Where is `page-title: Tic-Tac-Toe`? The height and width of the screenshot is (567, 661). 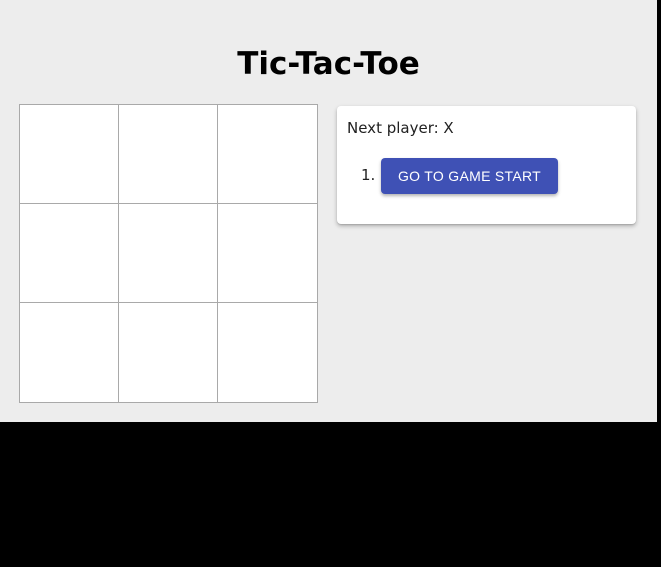 page-title: Tic-Tac-Toe is located at coordinates (328, 64).